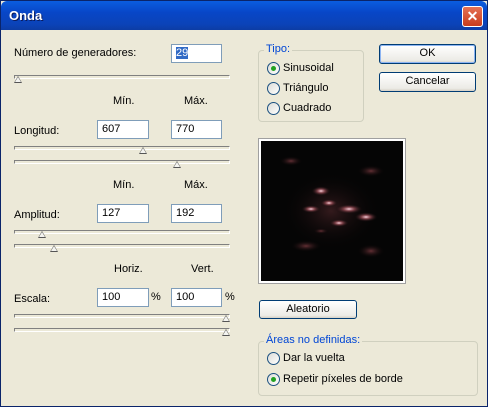 This screenshot has width=488, height=407. Describe the element at coordinates (122, 148) in the screenshot. I see `wavelength-min-slider-track` at that location.